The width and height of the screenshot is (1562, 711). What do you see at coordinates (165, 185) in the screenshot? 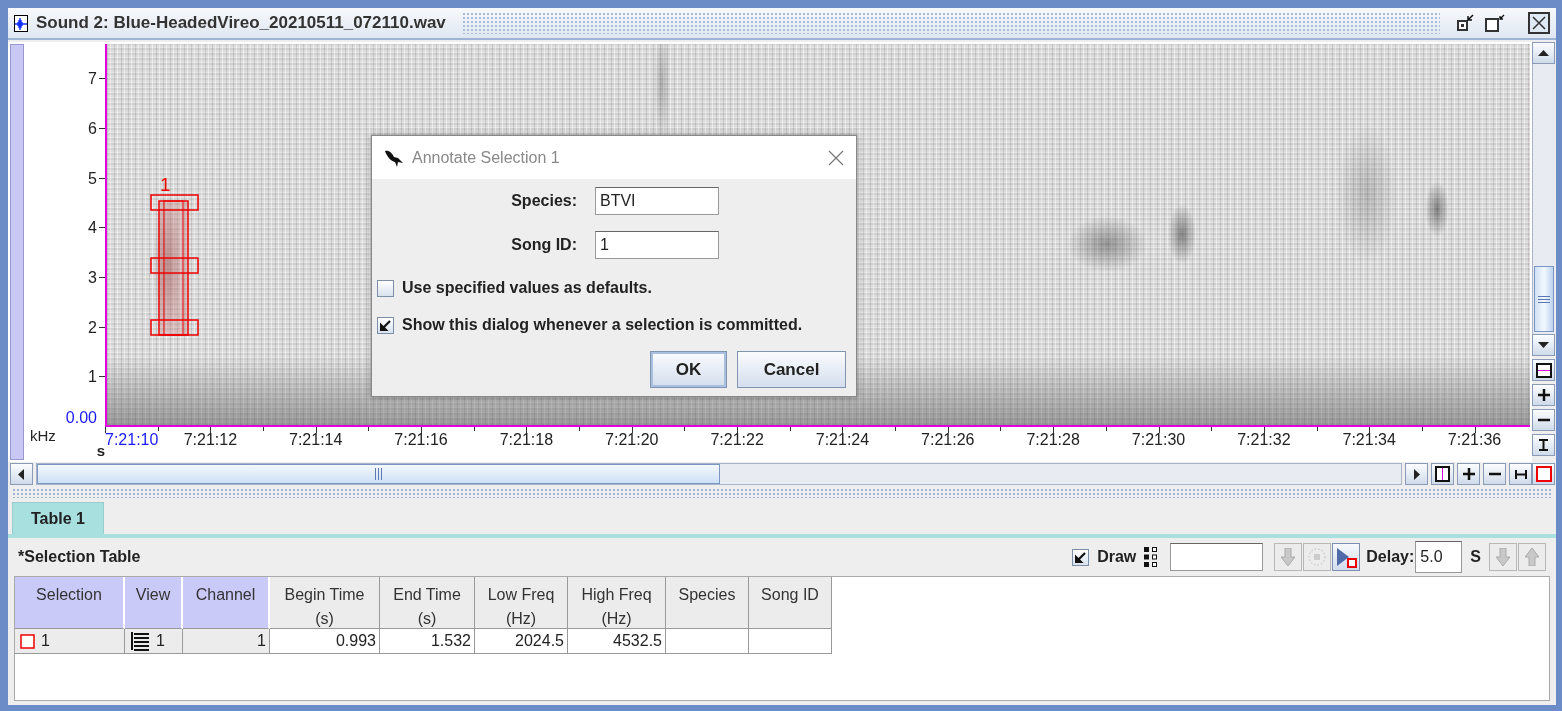
I see `selection-number: 1` at bounding box center [165, 185].